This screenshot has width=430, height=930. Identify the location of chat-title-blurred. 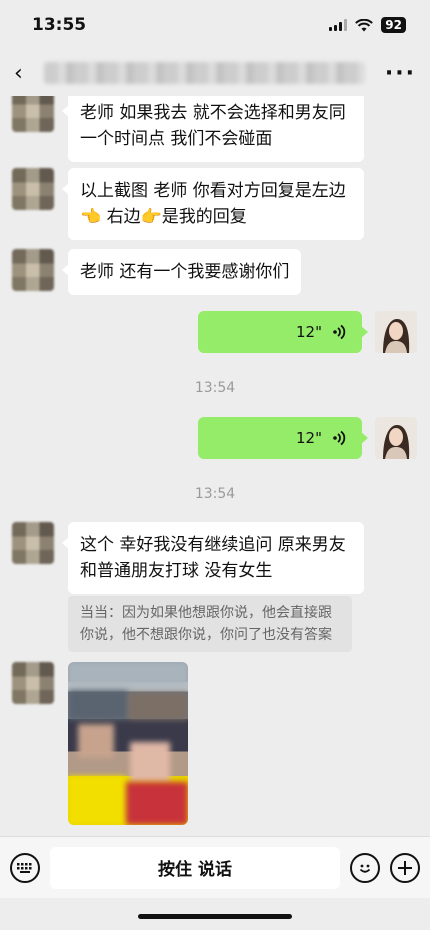
(204, 73).